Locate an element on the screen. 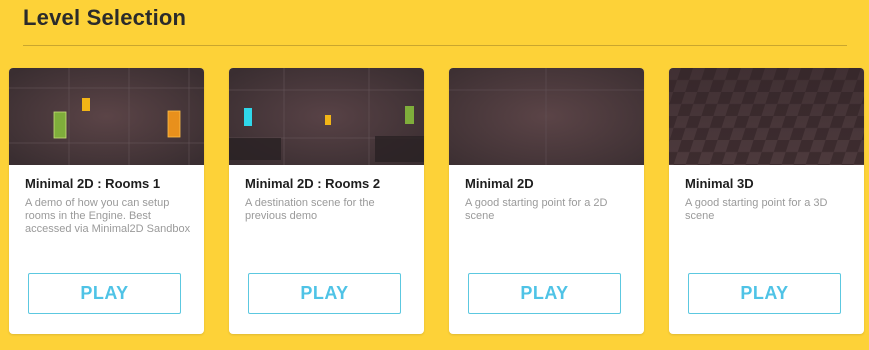 This screenshot has height=350, width=869. page-title: Level Selection is located at coordinates (105, 17).